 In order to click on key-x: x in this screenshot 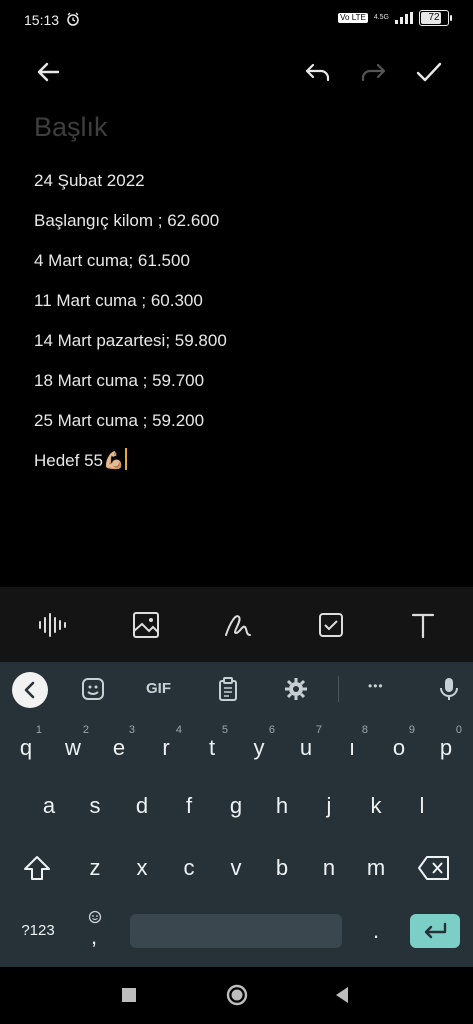, I will do `click(142, 868)`.